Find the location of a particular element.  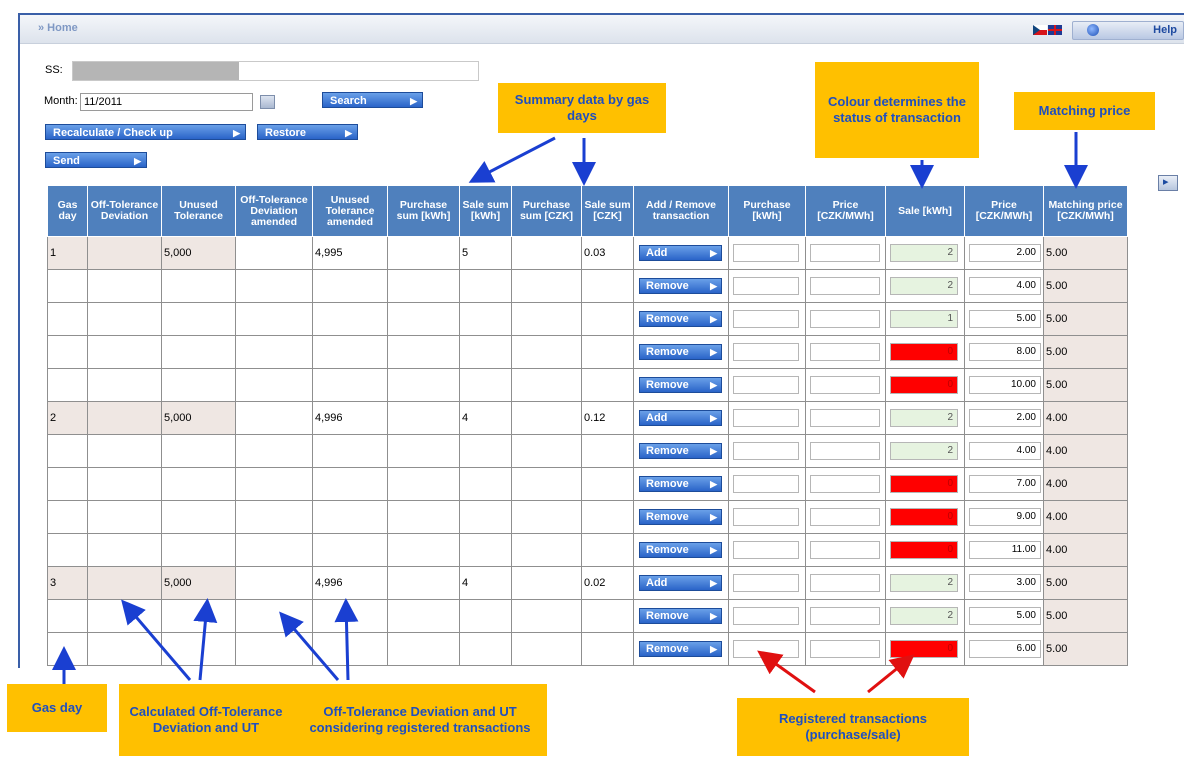

arrow-registered-right is located at coordinates (891, 674).